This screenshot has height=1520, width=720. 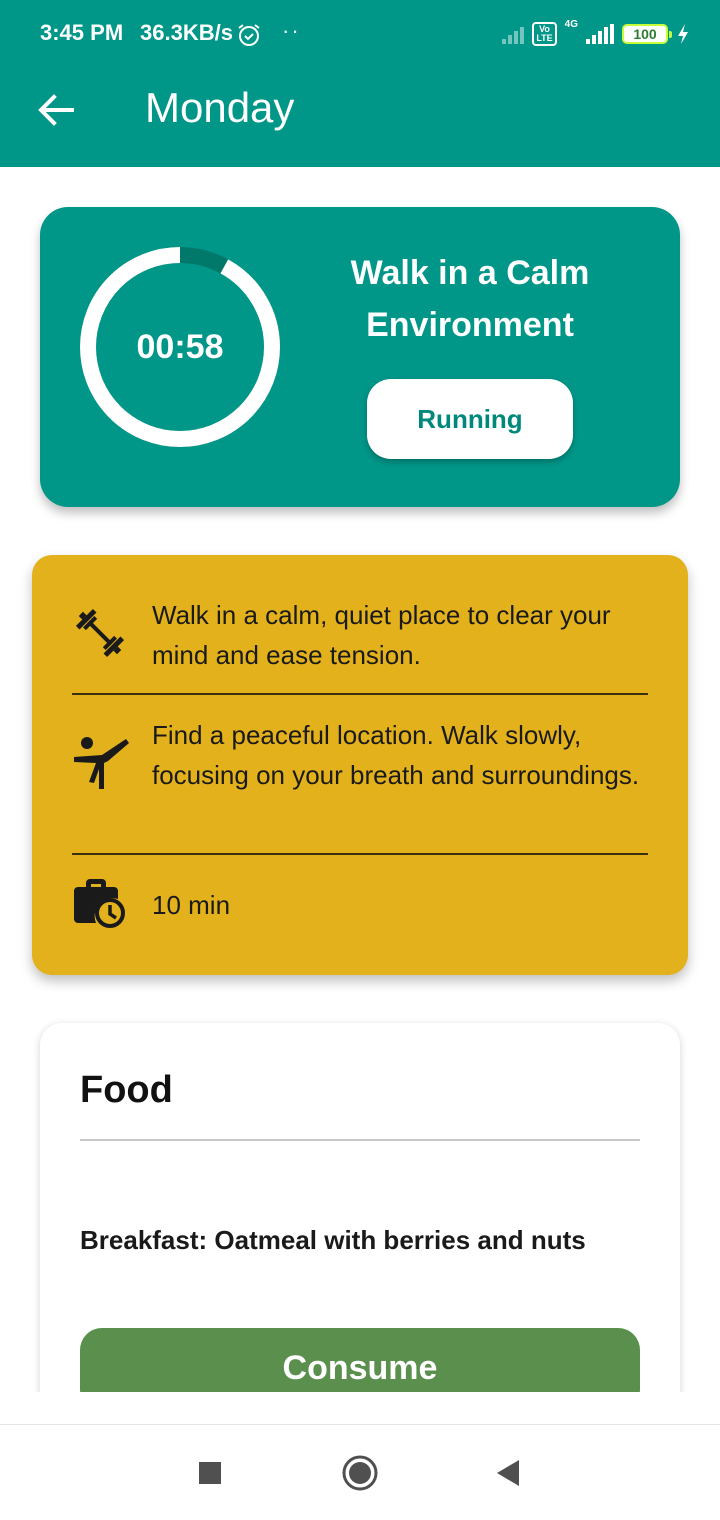 I want to click on signal-sim2-icon, so click(x=600, y=34).